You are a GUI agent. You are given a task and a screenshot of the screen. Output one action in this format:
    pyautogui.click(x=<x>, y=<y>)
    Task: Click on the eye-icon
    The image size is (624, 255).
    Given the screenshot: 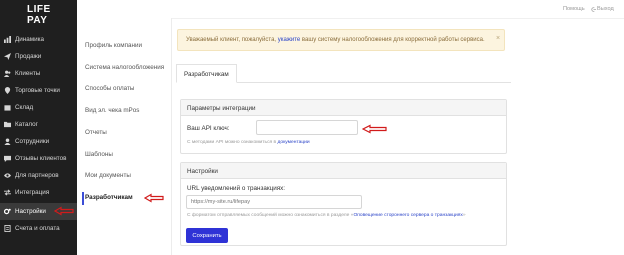 What is the action you would take?
    pyautogui.click(x=7, y=176)
    